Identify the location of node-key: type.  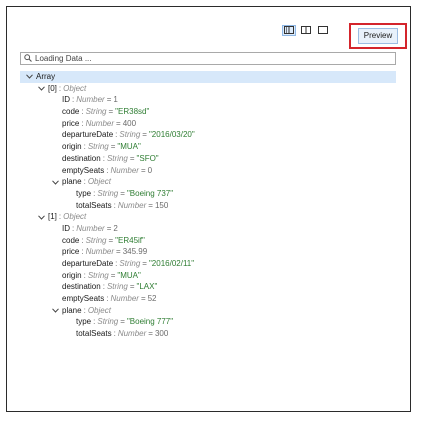
(84, 322).